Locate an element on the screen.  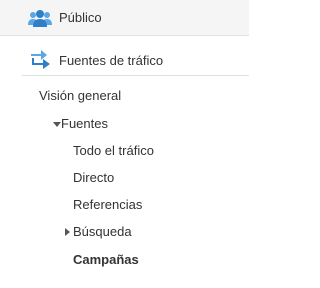
nav-item-sources: Fuentes is located at coordinates (84, 124).